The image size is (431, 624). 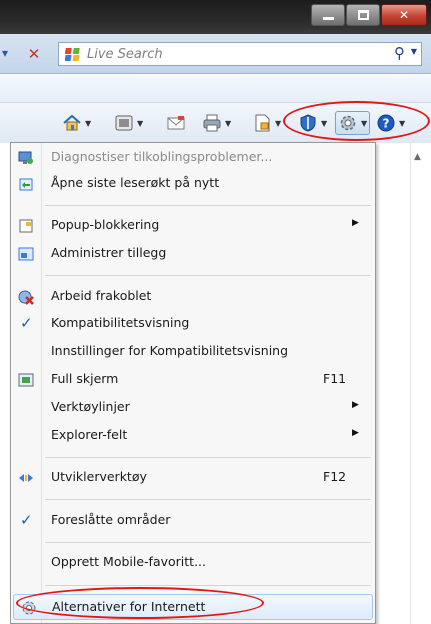 I want to click on stop-icon: ✕, so click(x=34, y=54).